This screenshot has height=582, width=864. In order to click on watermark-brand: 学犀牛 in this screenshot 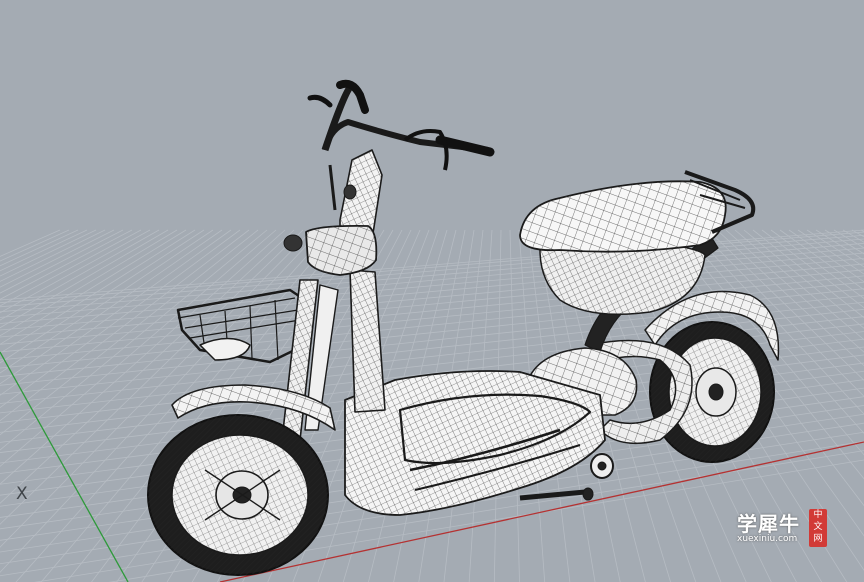, I will do `click(768, 524)`.